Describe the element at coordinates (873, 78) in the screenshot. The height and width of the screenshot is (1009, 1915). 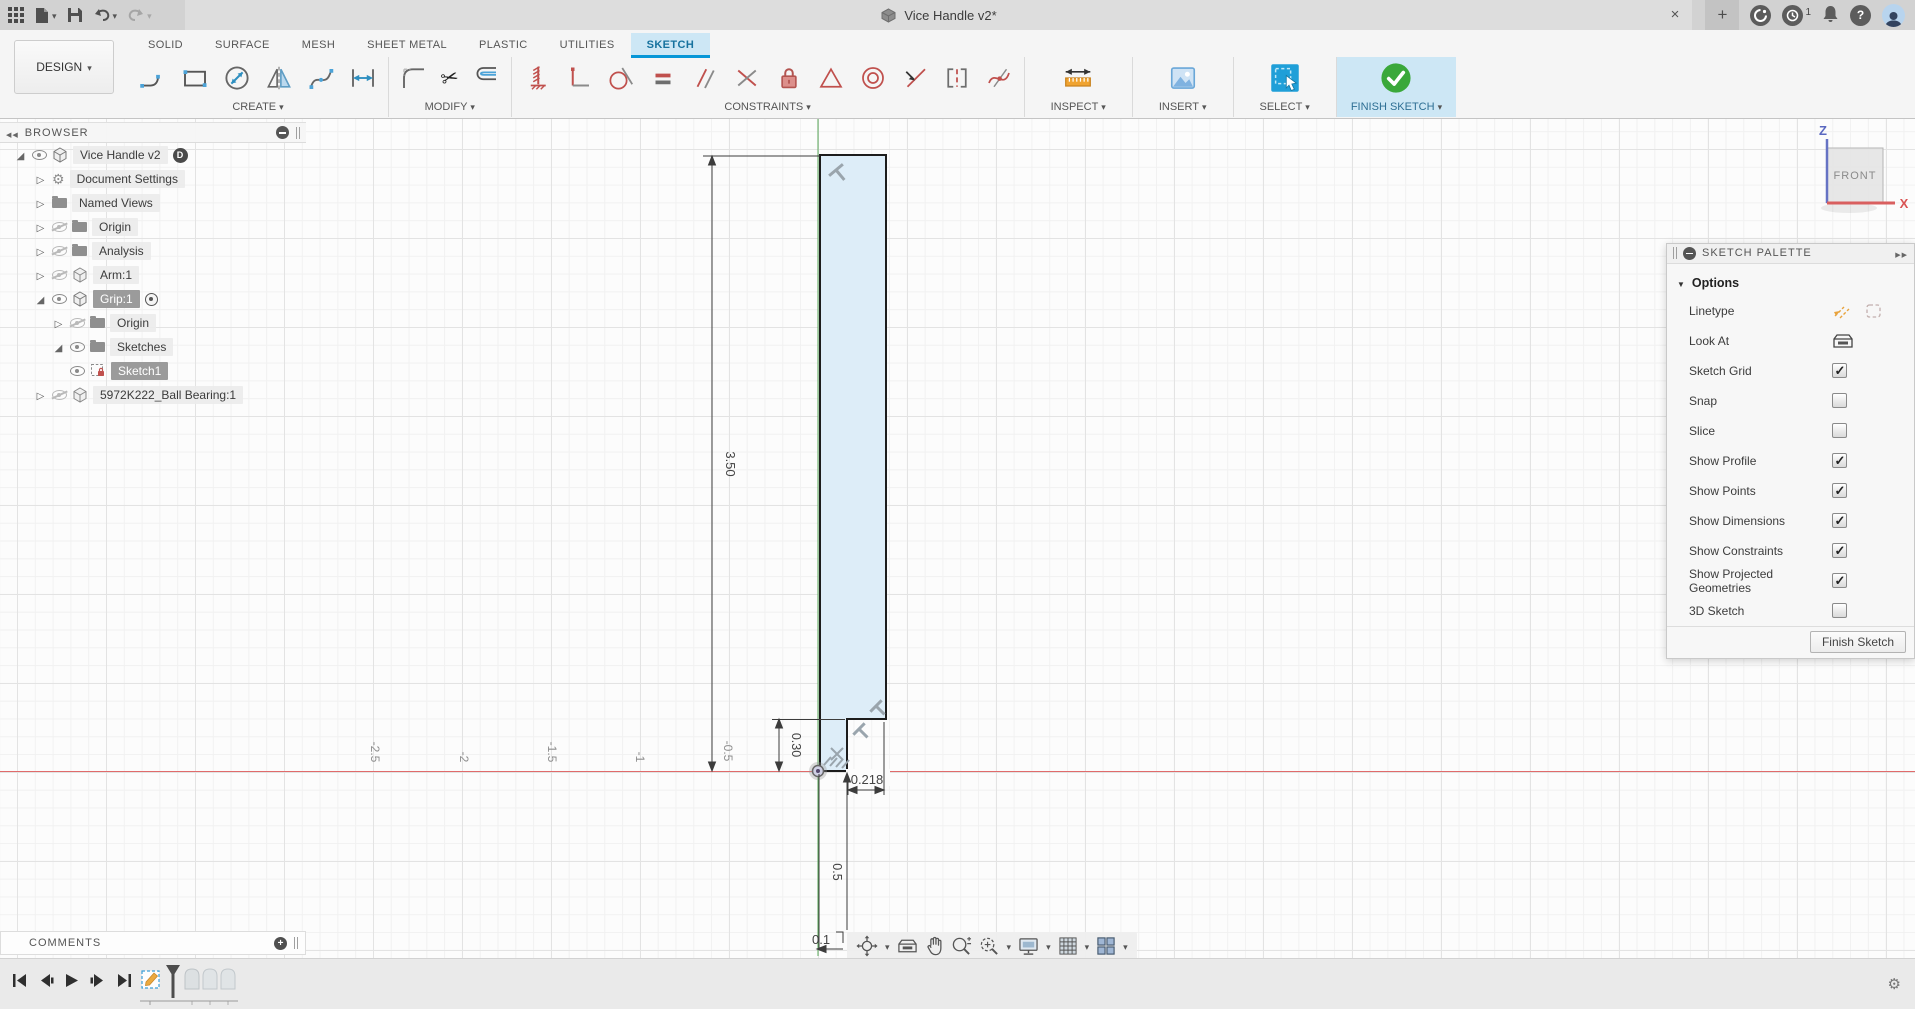
I see `concentric-constraint-icon` at that location.